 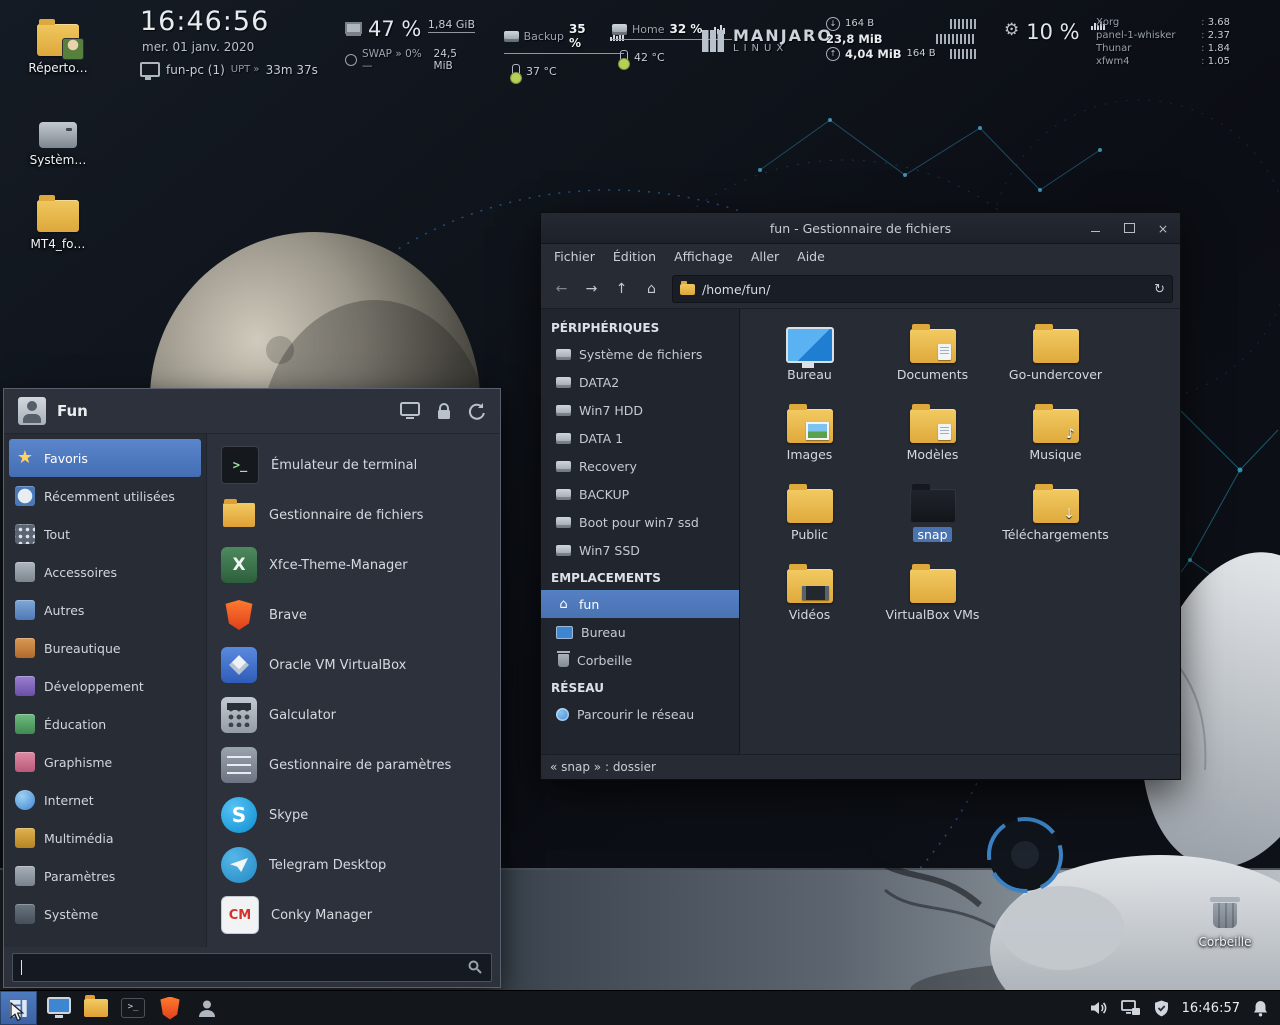 What do you see at coordinates (574, 257) in the screenshot?
I see `menu-fichier: Fichier` at bounding box center [574, 257].